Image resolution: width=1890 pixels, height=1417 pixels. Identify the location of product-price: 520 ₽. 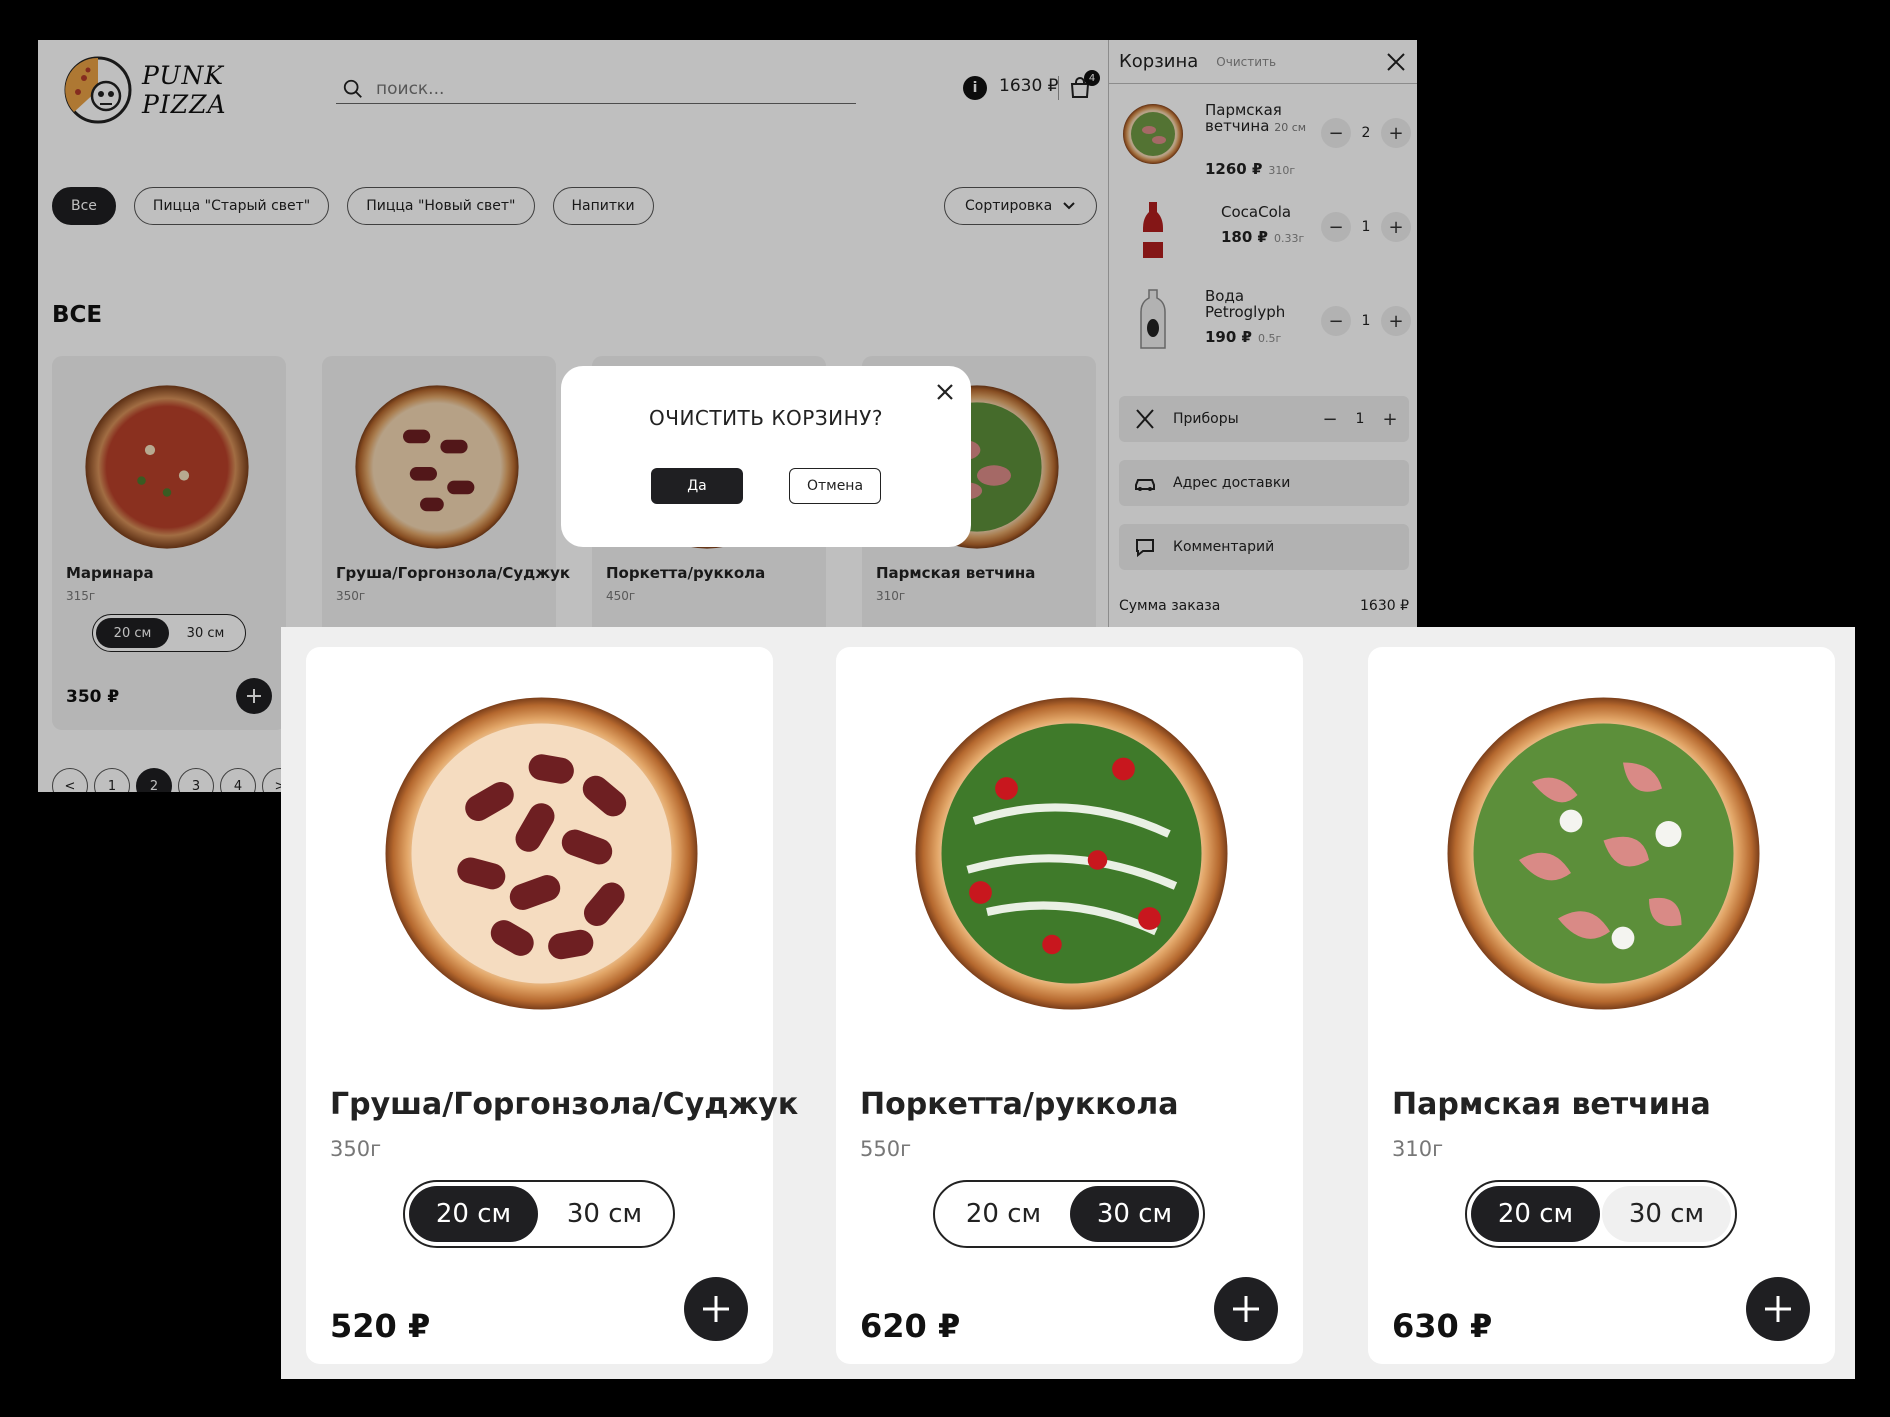
(380, 1326).